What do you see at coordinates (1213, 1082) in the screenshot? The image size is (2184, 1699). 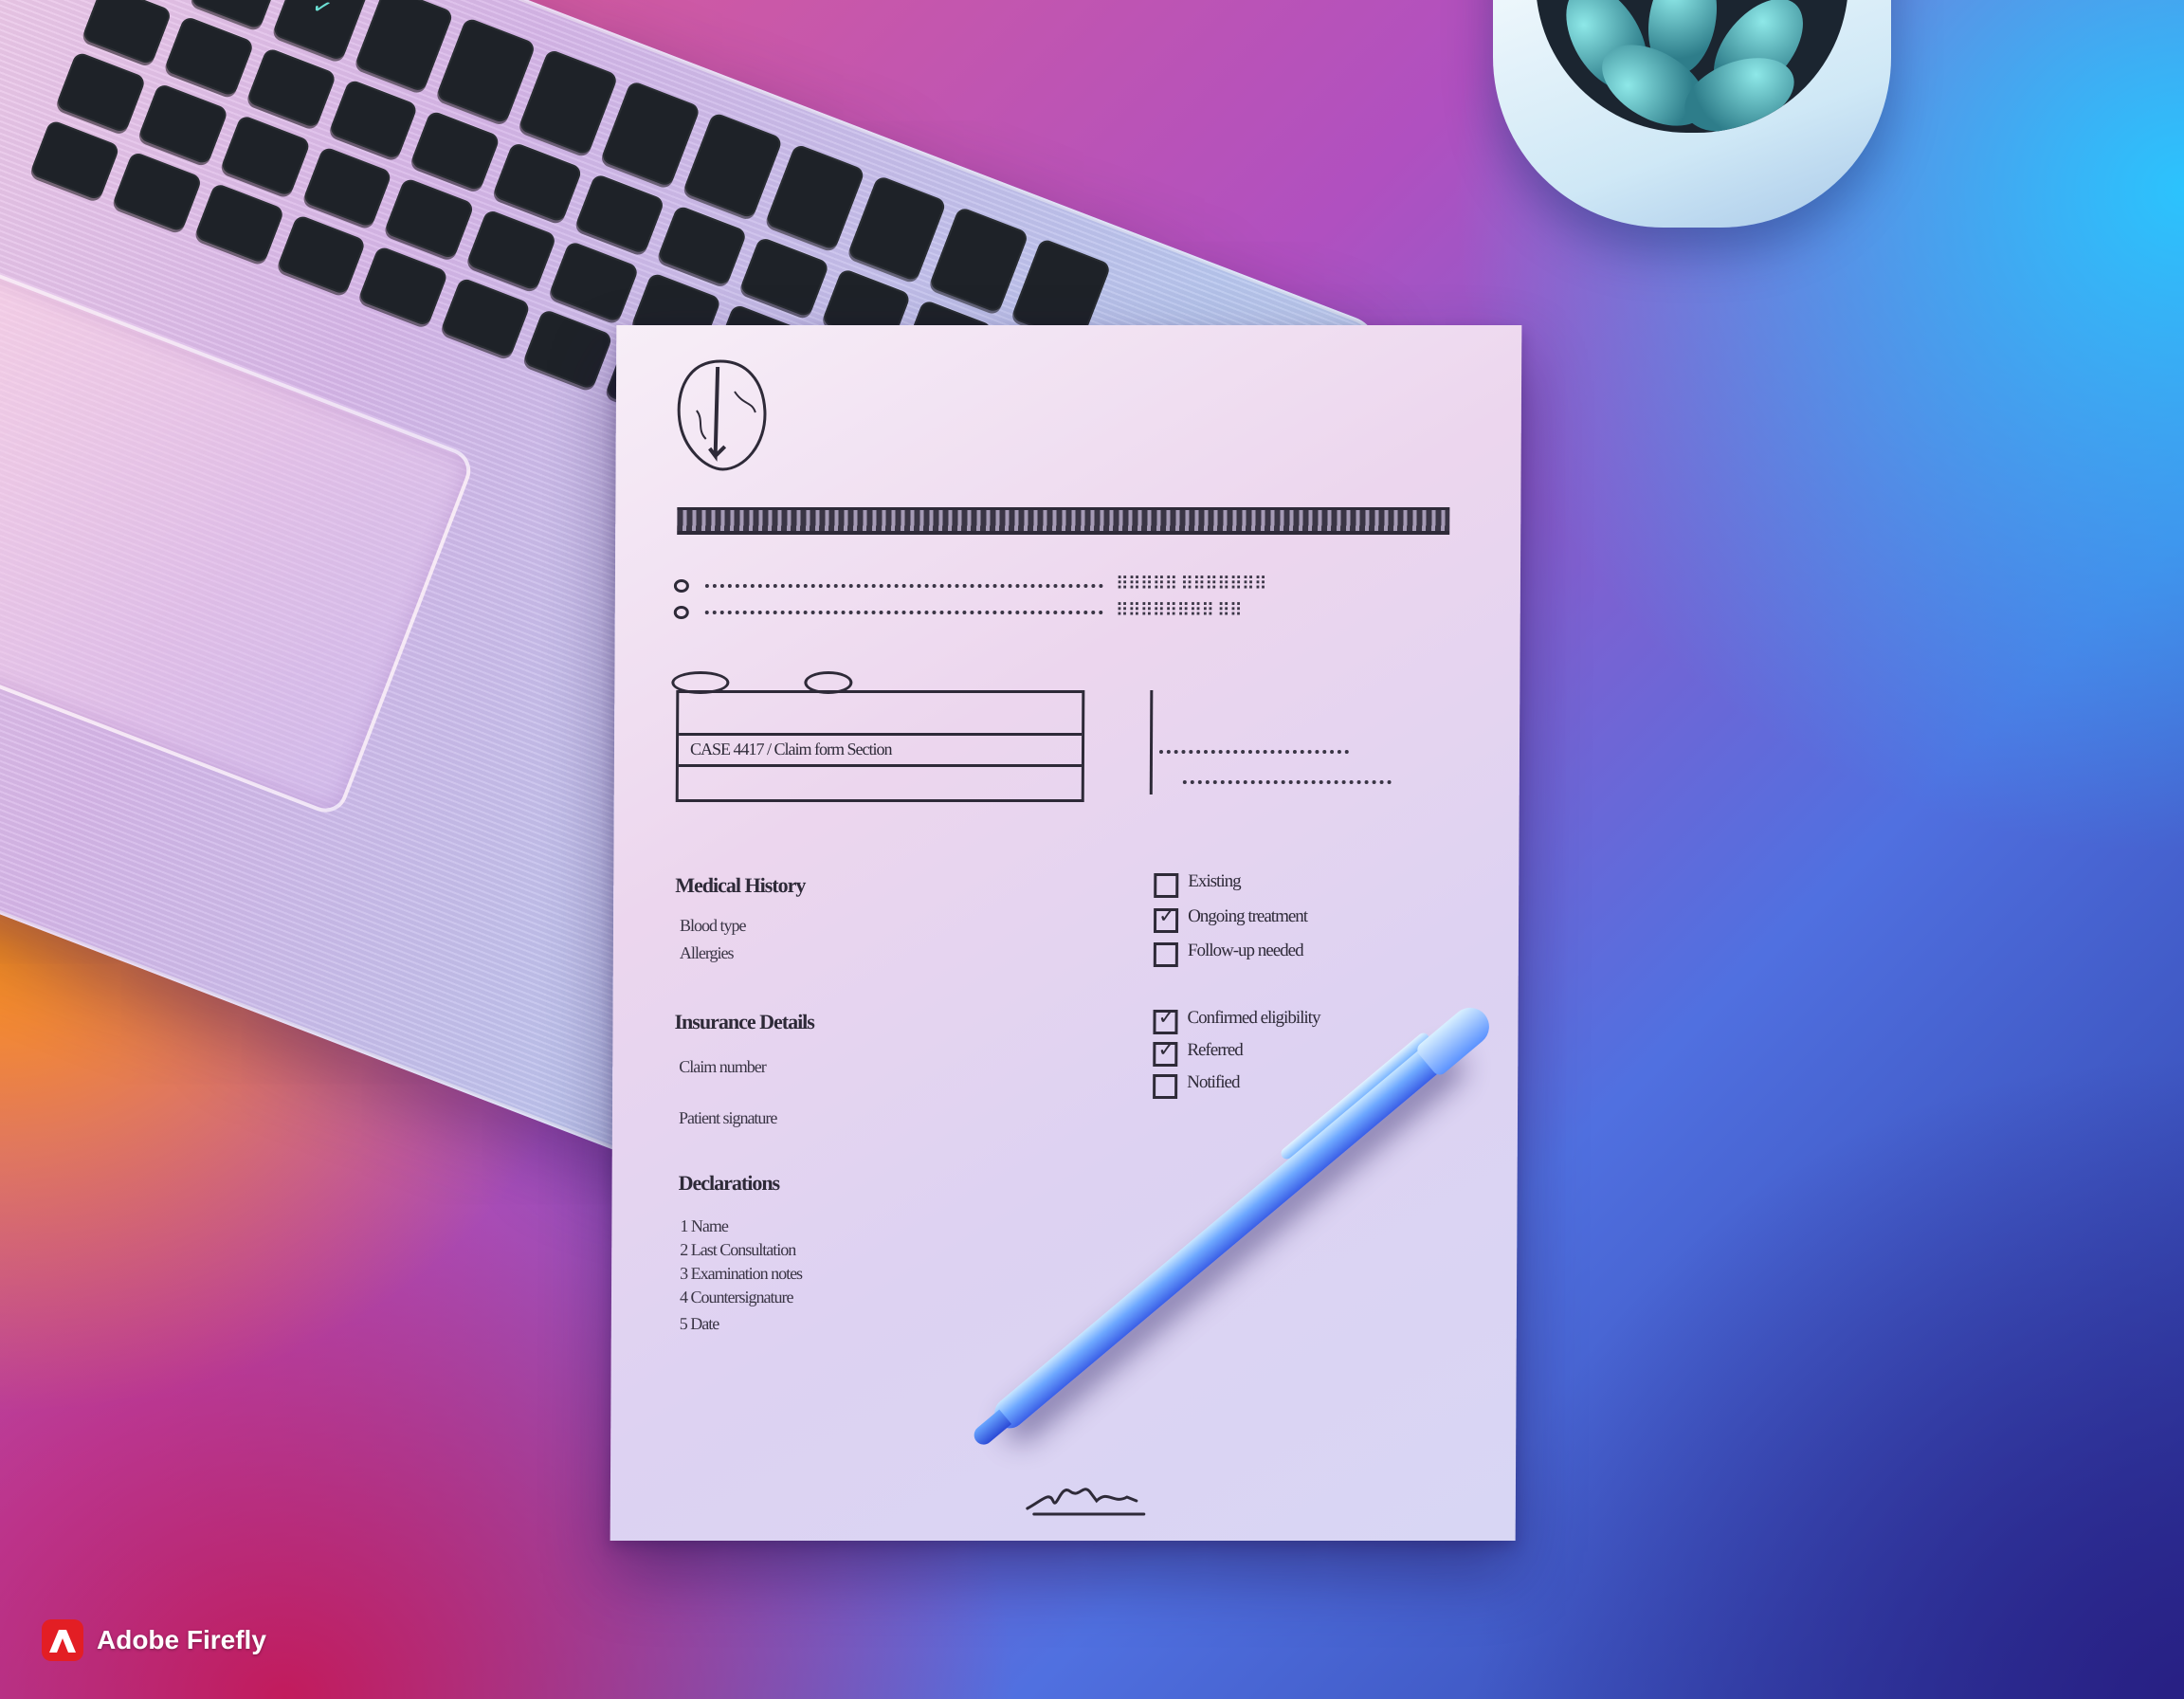 I see `checkbox-label: Notified` at bounding box center [1213, 1082].